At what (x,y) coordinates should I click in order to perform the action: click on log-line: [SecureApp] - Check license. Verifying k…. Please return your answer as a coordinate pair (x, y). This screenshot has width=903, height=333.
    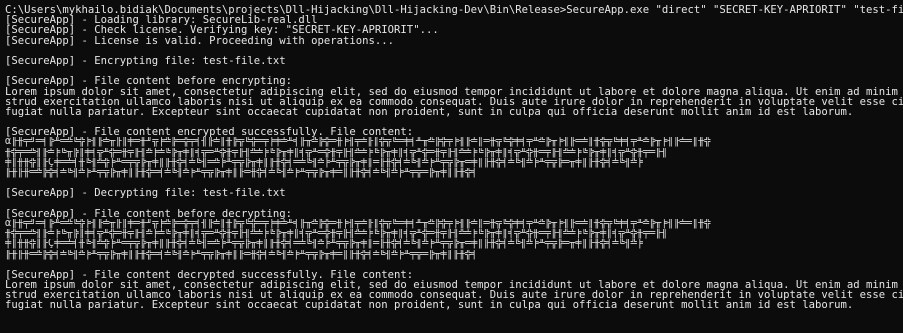
    Looking at the image, I should click on (222, 30).